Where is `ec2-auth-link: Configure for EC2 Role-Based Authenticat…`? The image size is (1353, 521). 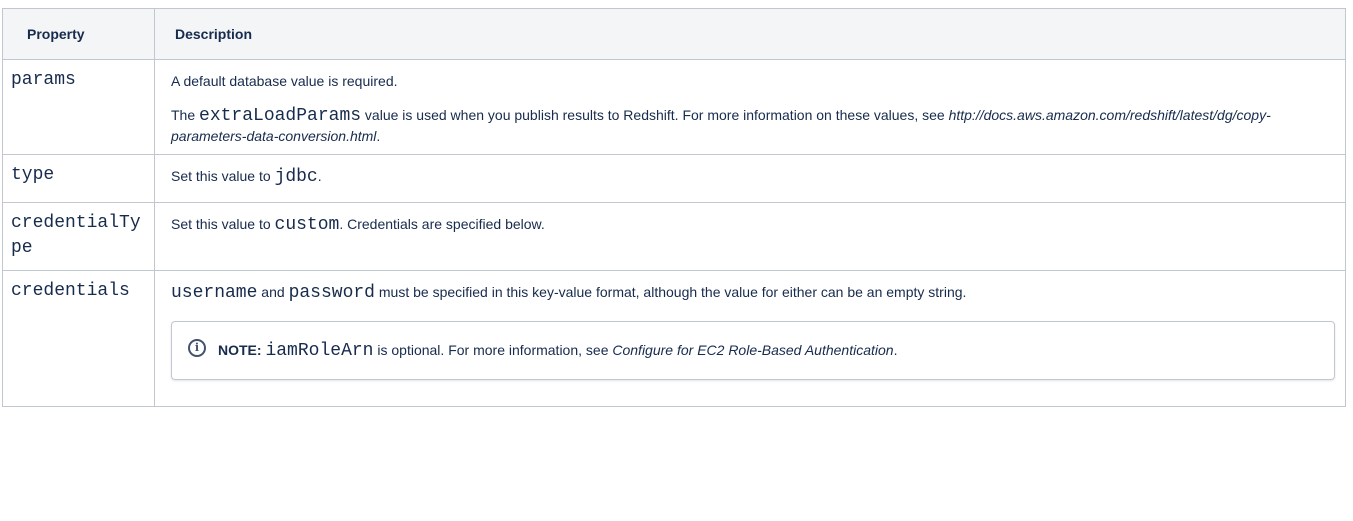
ec2-auth-link: Configure for EC2 Role-Based Authenticat… is located at coordinates (752, 350).